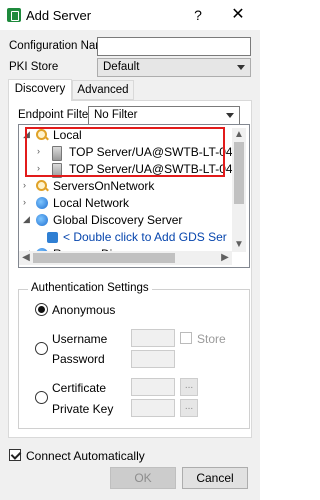 This screenshot has width=320, height=500. I want to click on certificate-label: Certificate, so click(79, 388).